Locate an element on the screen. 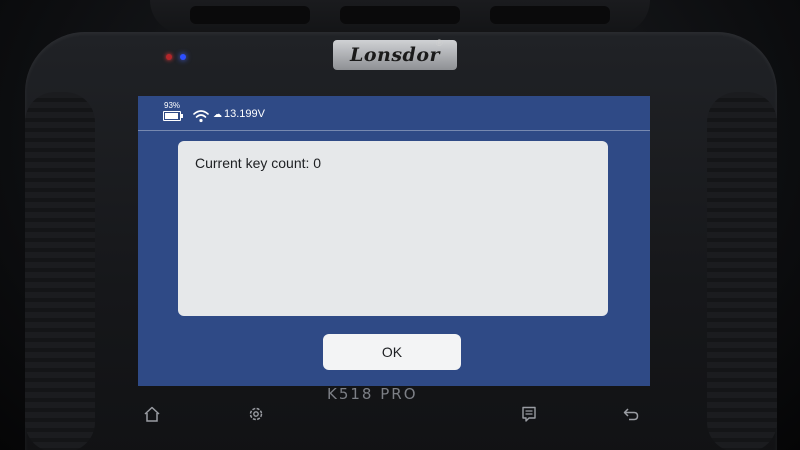 The height and width of the screenshot is (450, 800). settings-button is located at coordinates (256, 414).